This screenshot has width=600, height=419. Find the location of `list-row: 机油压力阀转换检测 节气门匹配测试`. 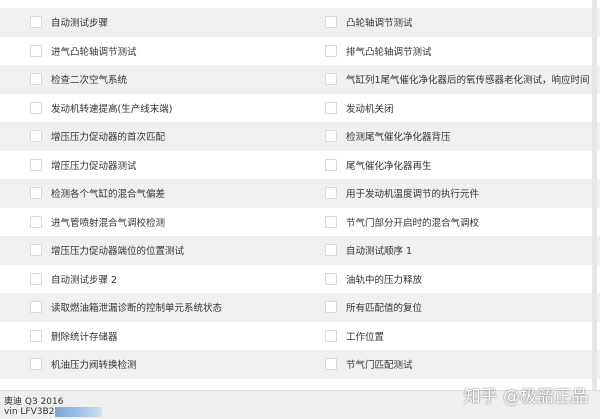

list-row: 机油压力阀转换检测 节气门匹配测试 is located at coordinates (300, 364).